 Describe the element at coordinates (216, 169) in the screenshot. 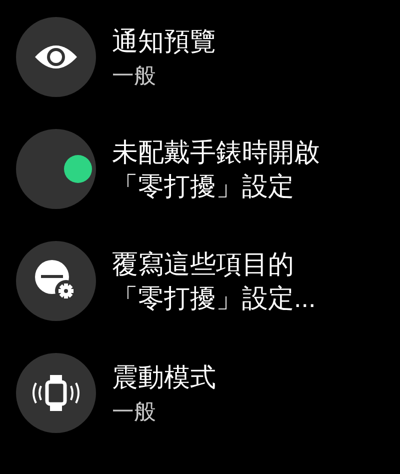

I see `setting-title: 未配戴手錶時開啟 「零打擾」設定` at that location.